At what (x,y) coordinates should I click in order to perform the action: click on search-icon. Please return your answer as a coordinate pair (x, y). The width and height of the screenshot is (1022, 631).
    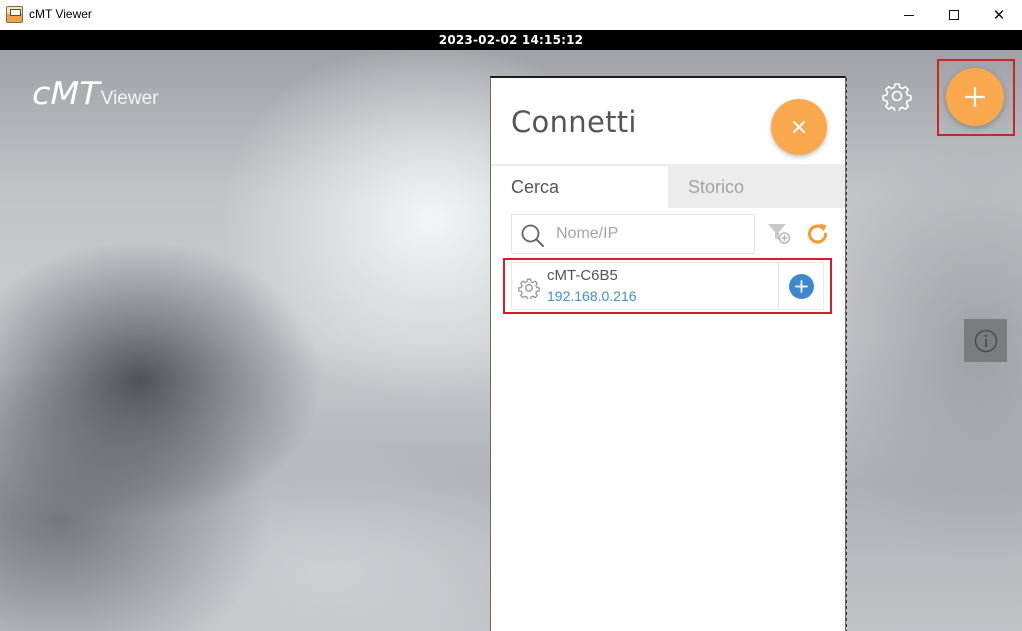
    Looking at the image, I should click on (532, 235).